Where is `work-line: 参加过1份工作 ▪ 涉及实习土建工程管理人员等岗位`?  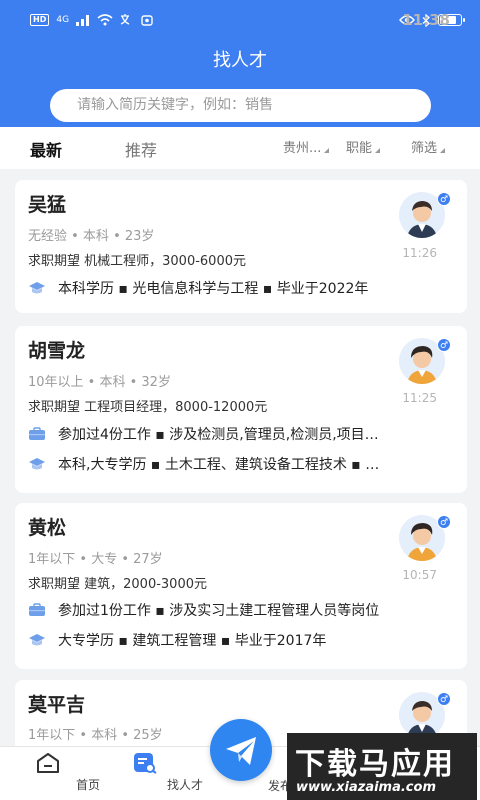
work-line: 参加过1份工作 ▪ 涉及实习土建工程管理人员等岗位 is located at coordinates (243, 610).